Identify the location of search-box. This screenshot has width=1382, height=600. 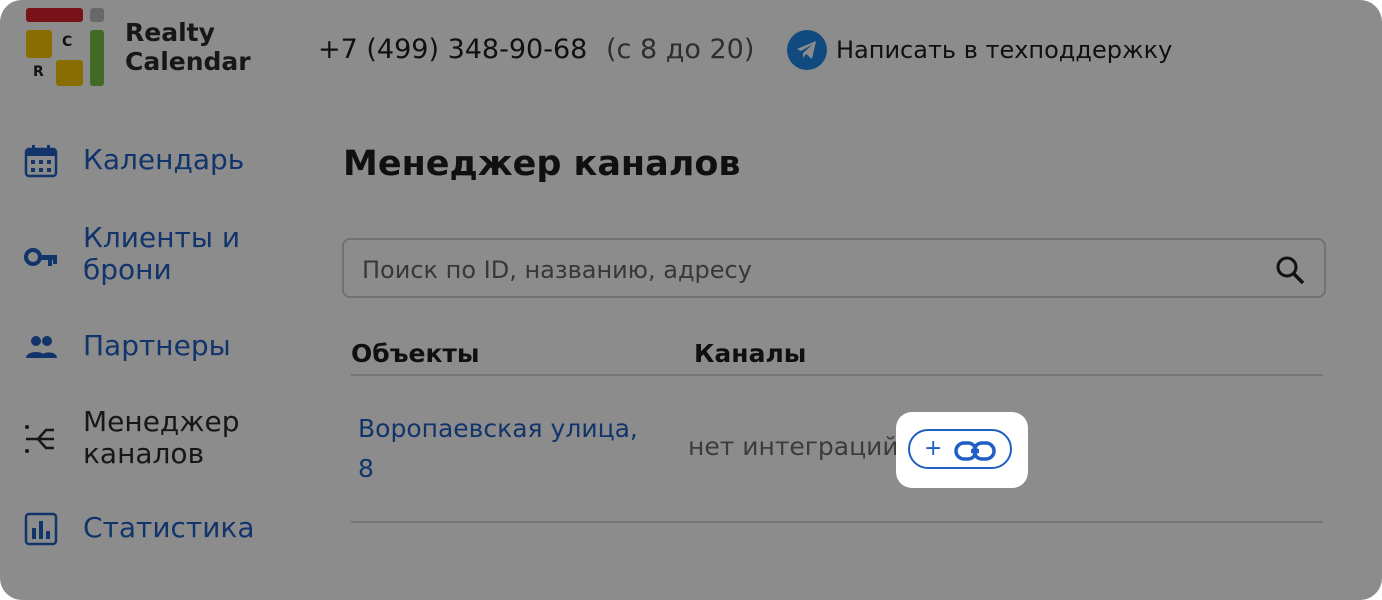
(834, 268).